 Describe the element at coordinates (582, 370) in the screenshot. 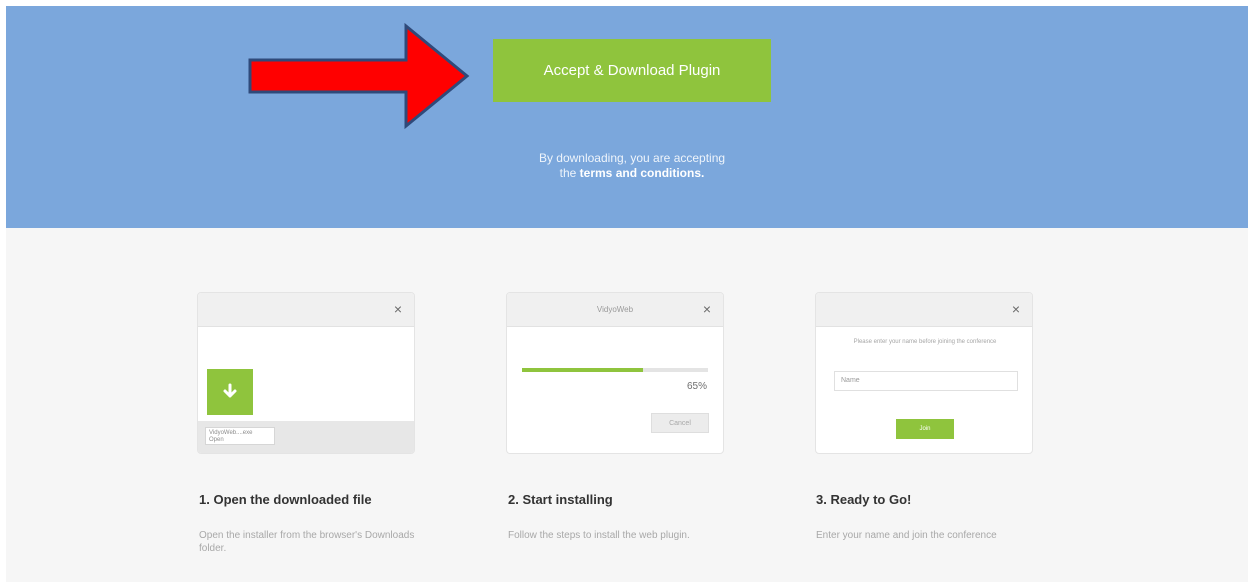

I see `install-progress-fill` at that location.